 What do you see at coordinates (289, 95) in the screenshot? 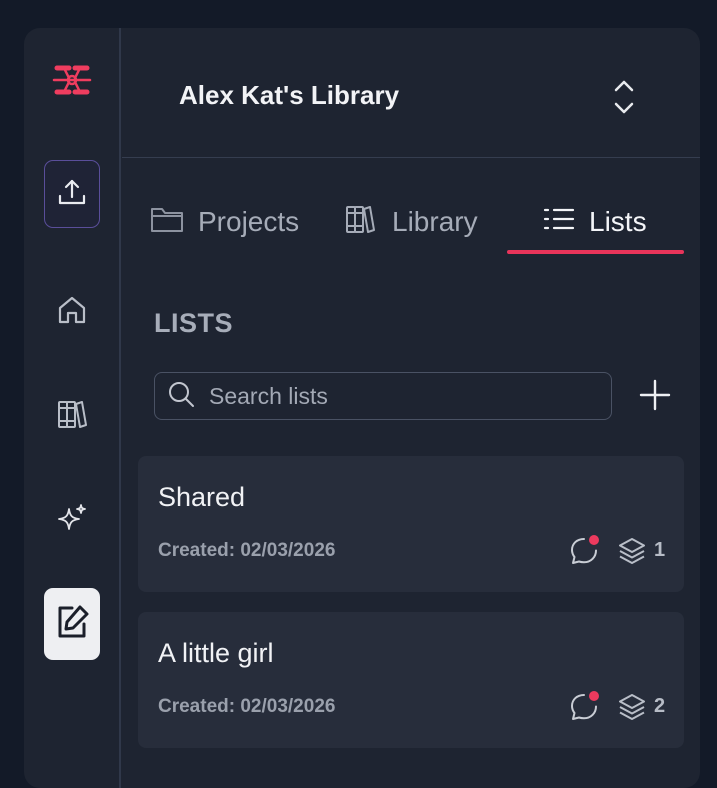
I see `library-title: Alex Kat's Library` at bounding box center [289, 95].